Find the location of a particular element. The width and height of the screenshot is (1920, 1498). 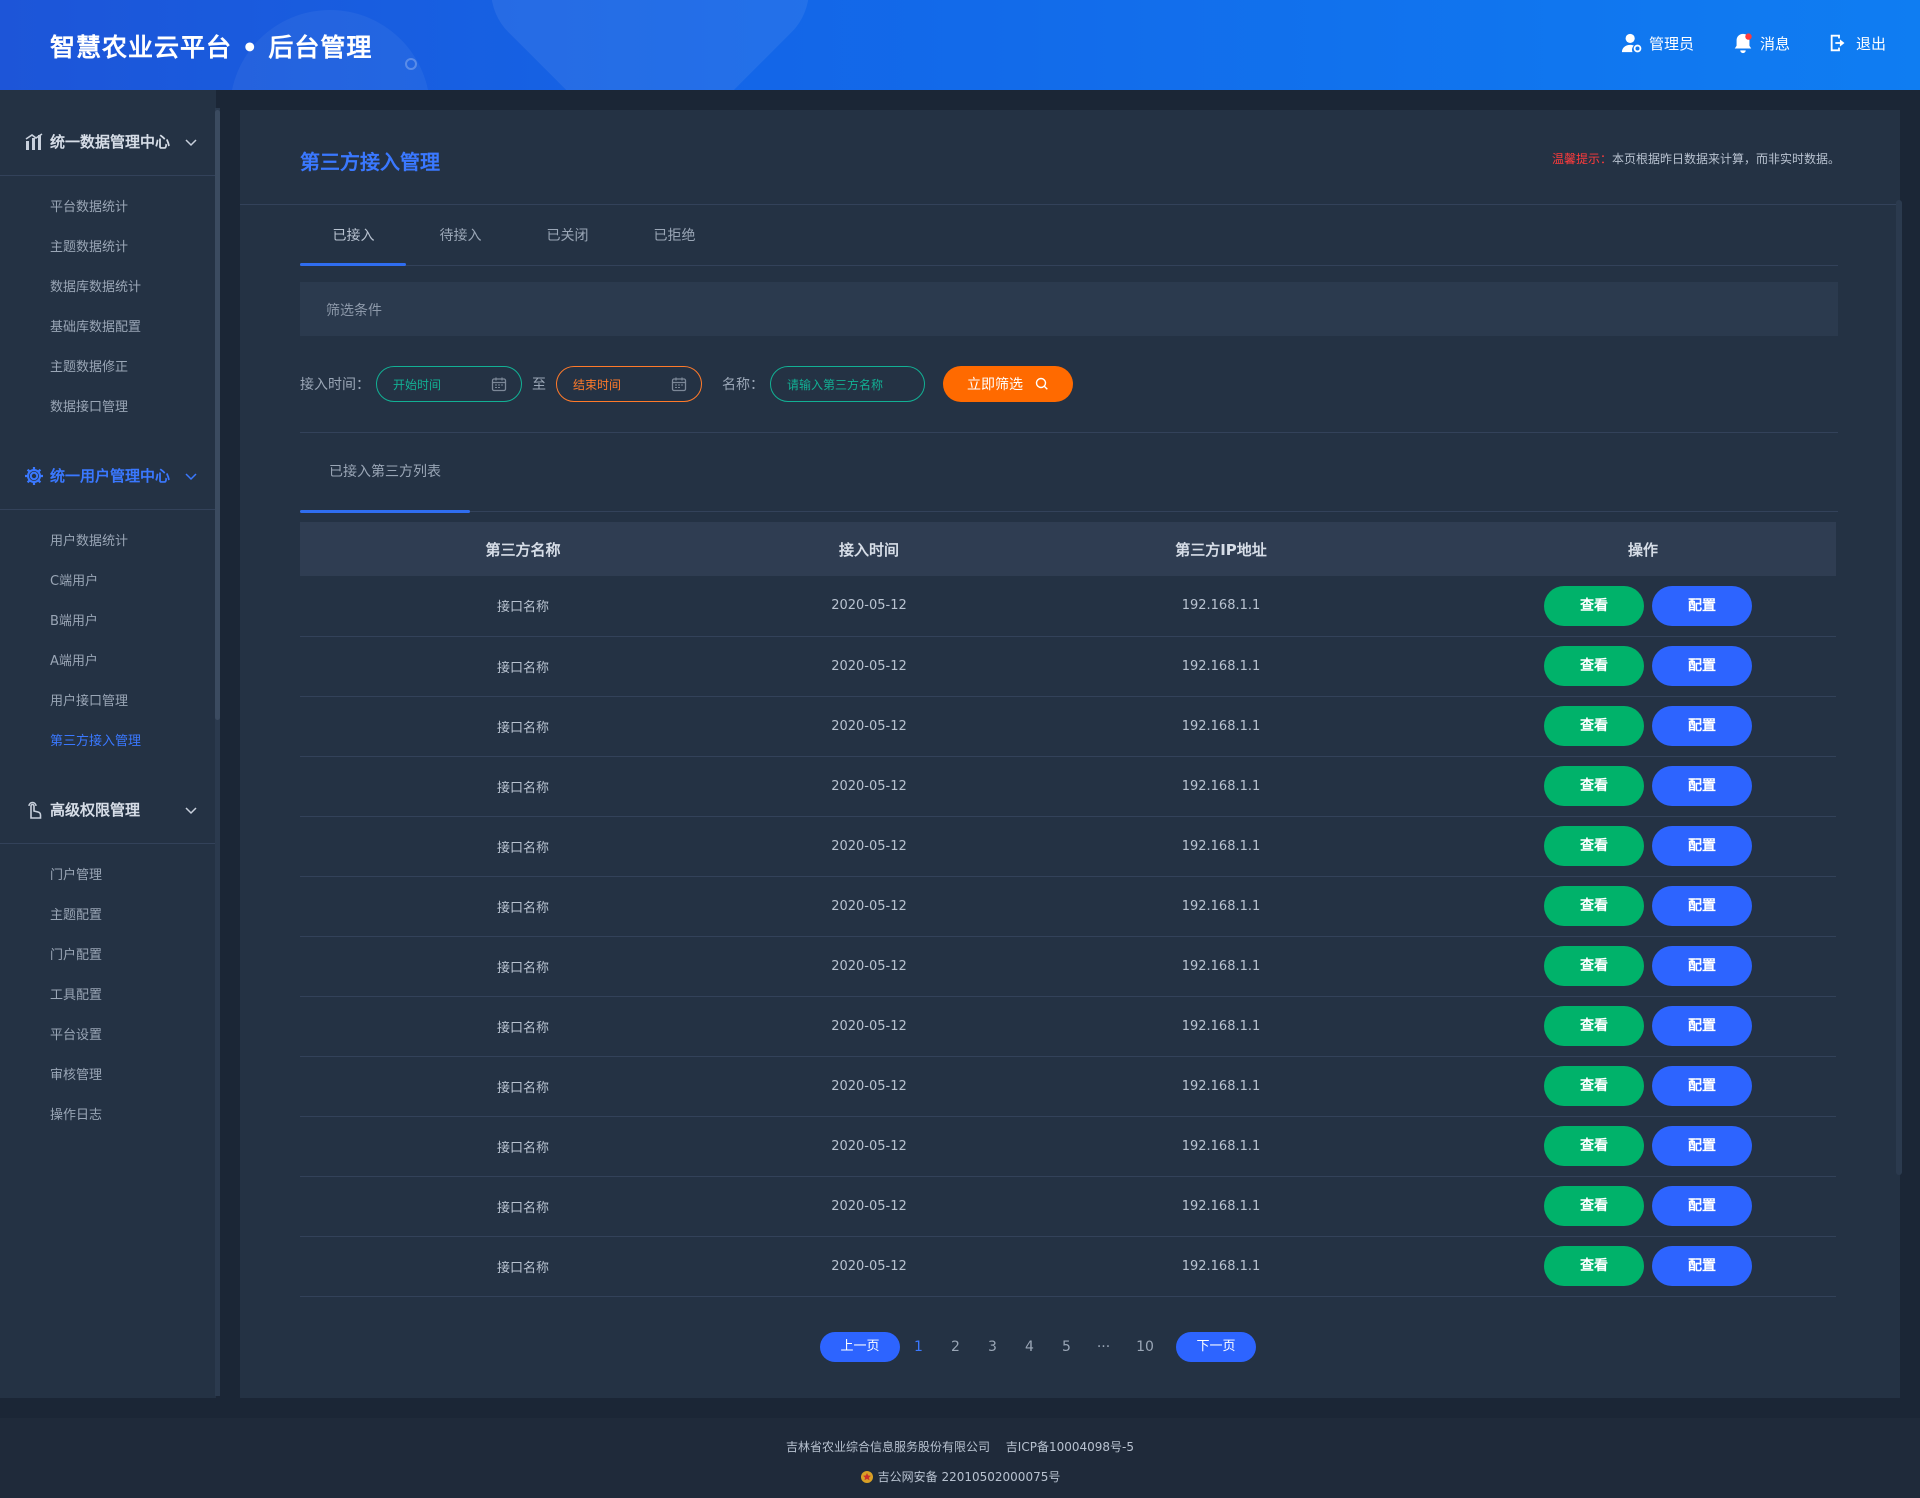

access-time-label: 接入时间： is located at coordinates (335, 385).